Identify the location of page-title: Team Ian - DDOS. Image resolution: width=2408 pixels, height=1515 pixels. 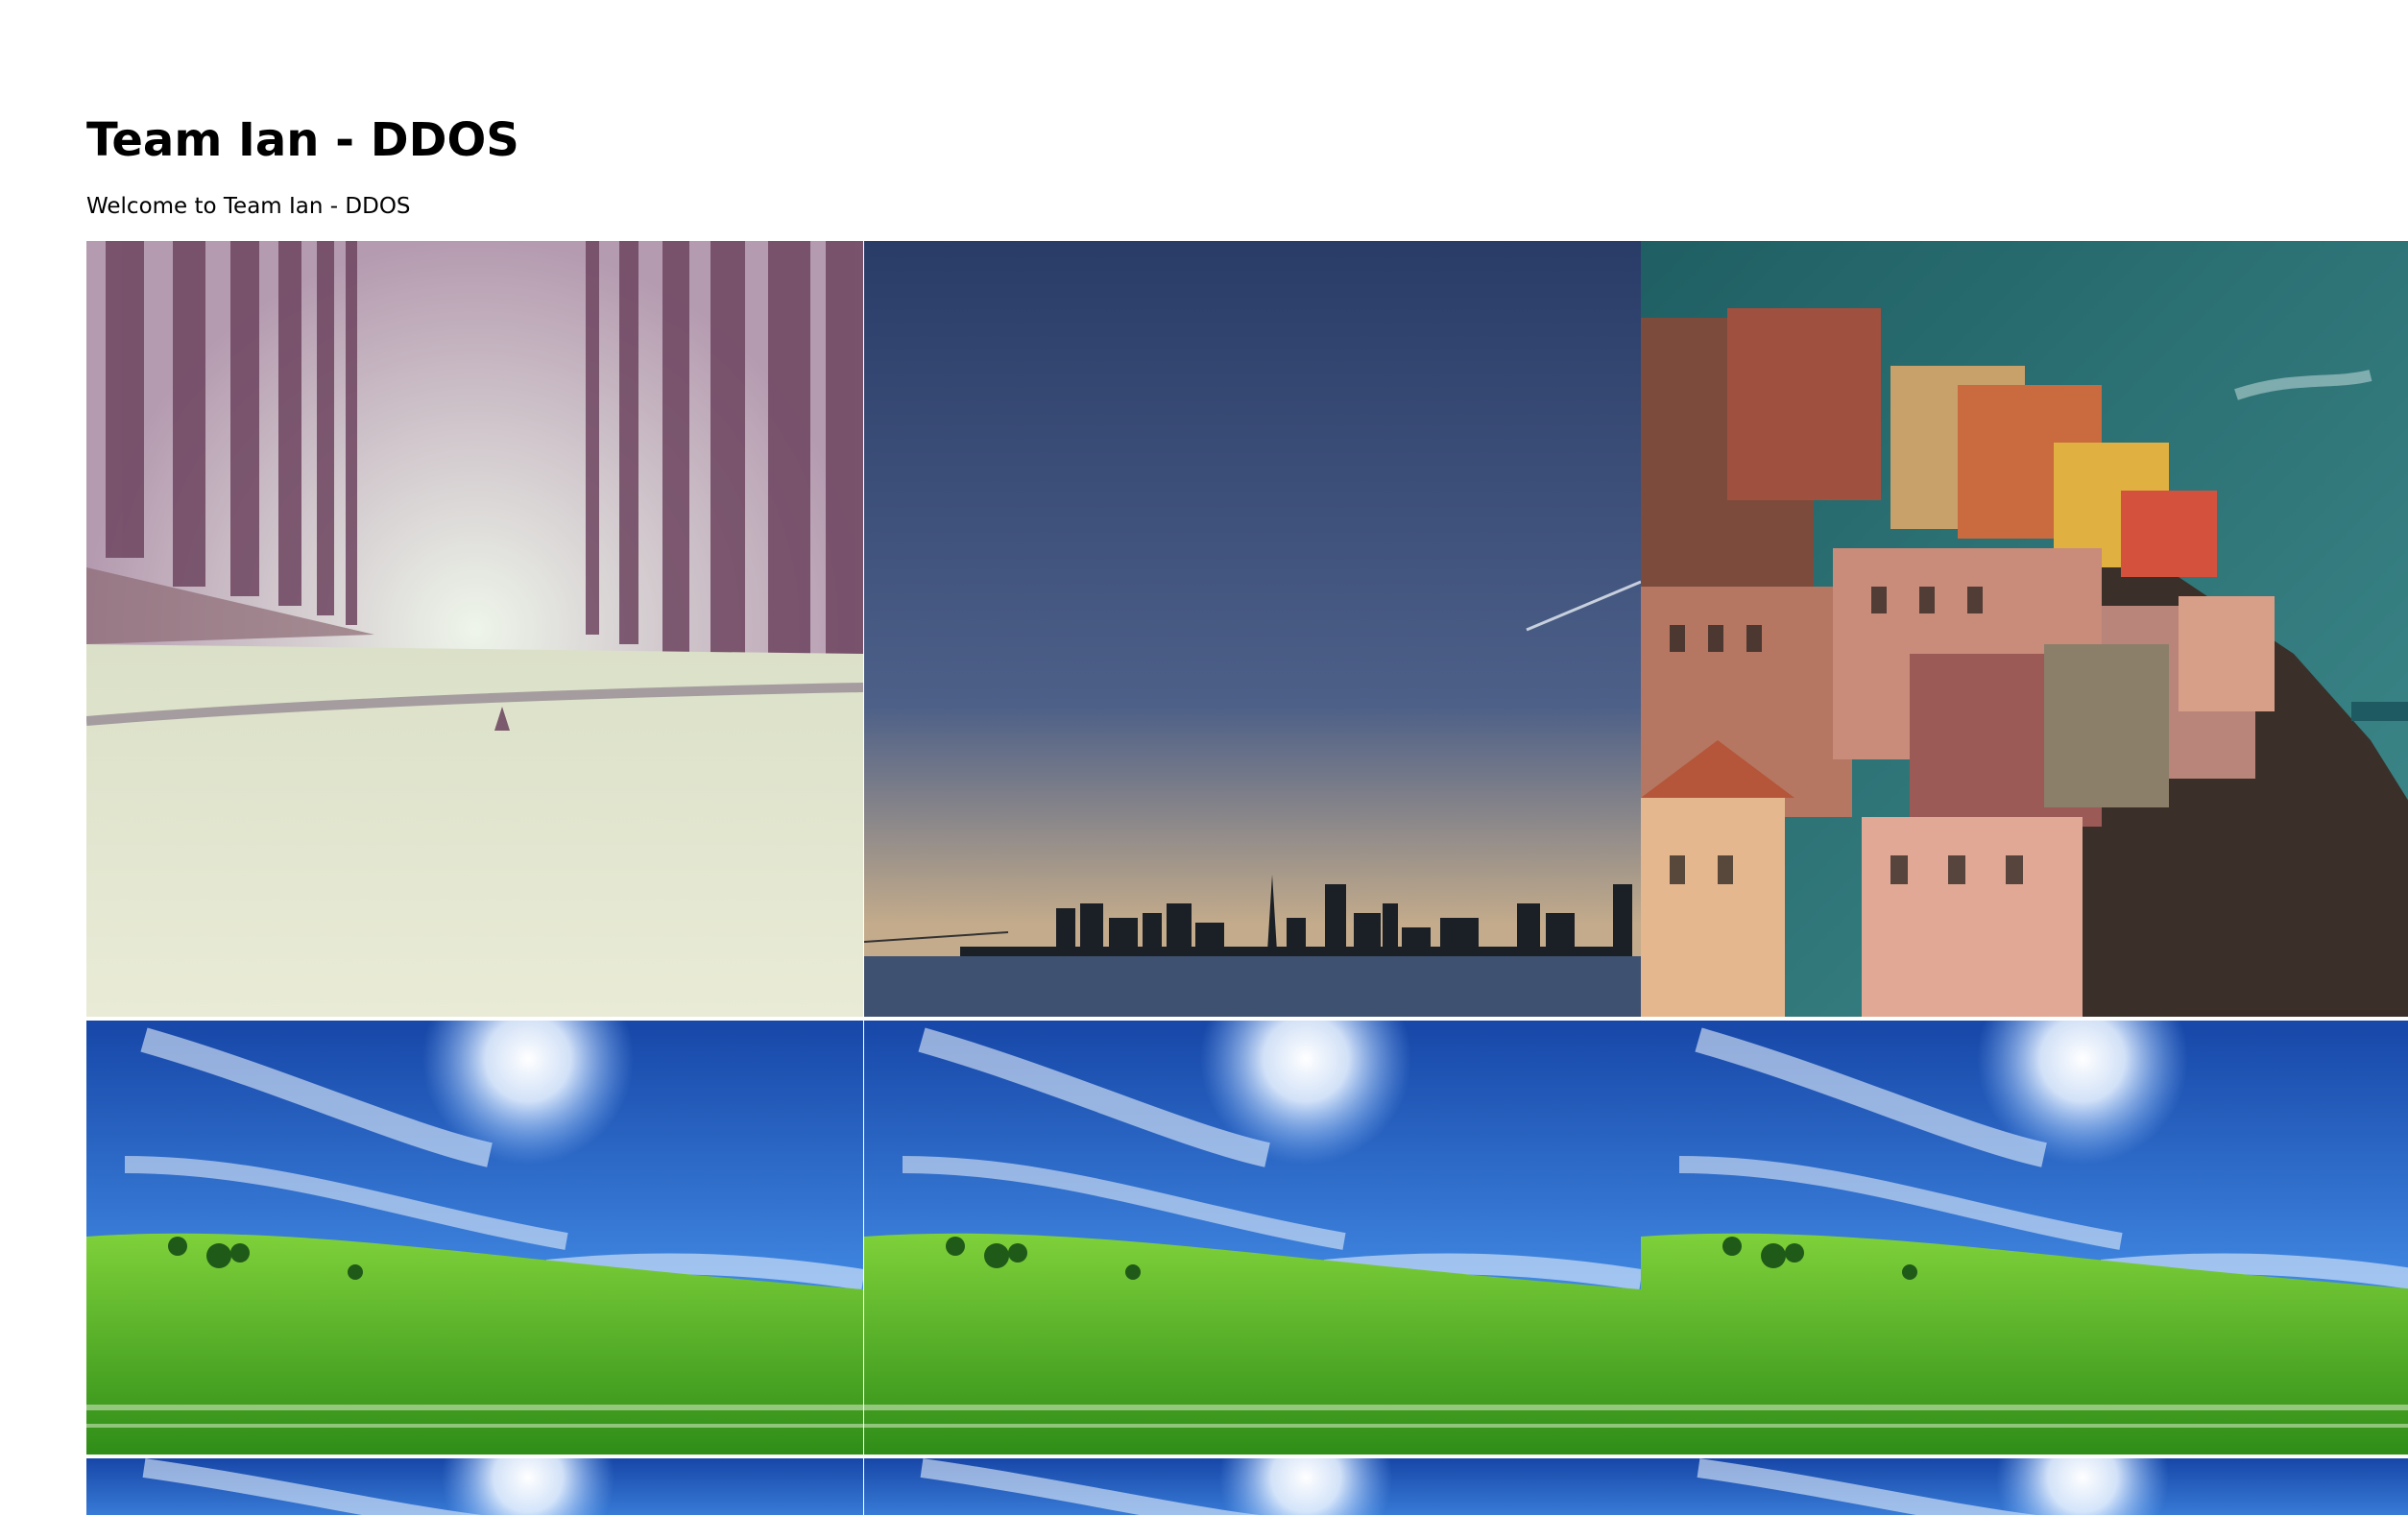
(303, 140).